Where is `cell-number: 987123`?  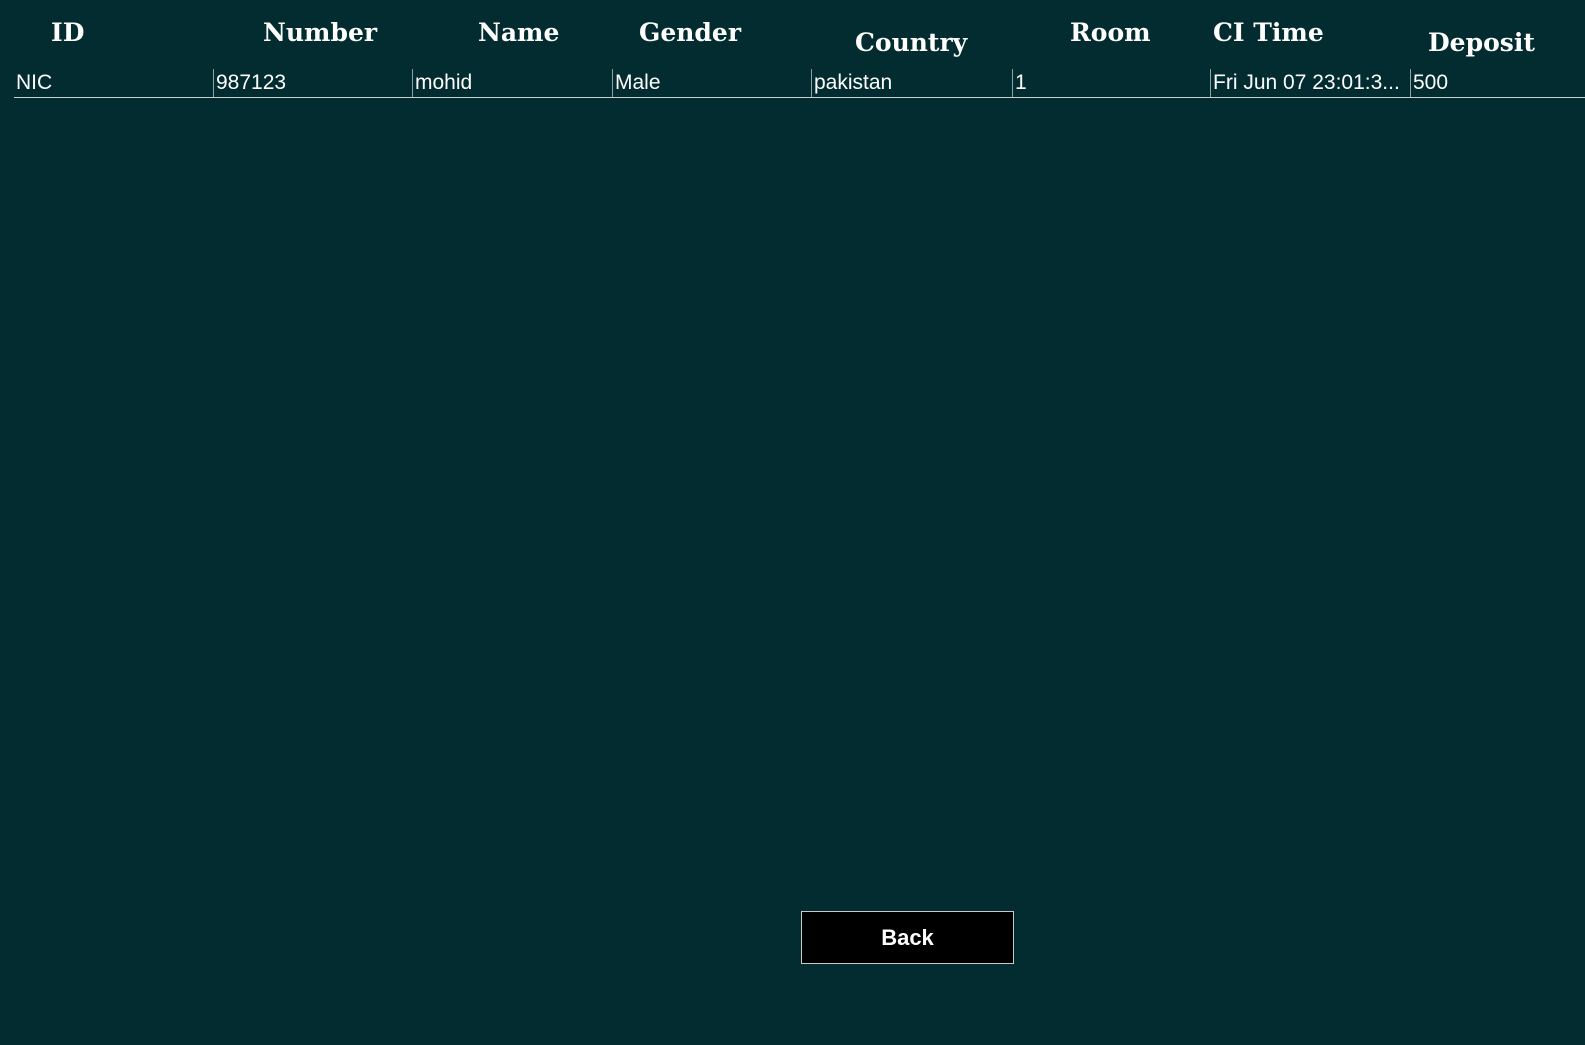 cell-number: 987123 is located at coordinates (312, 83).